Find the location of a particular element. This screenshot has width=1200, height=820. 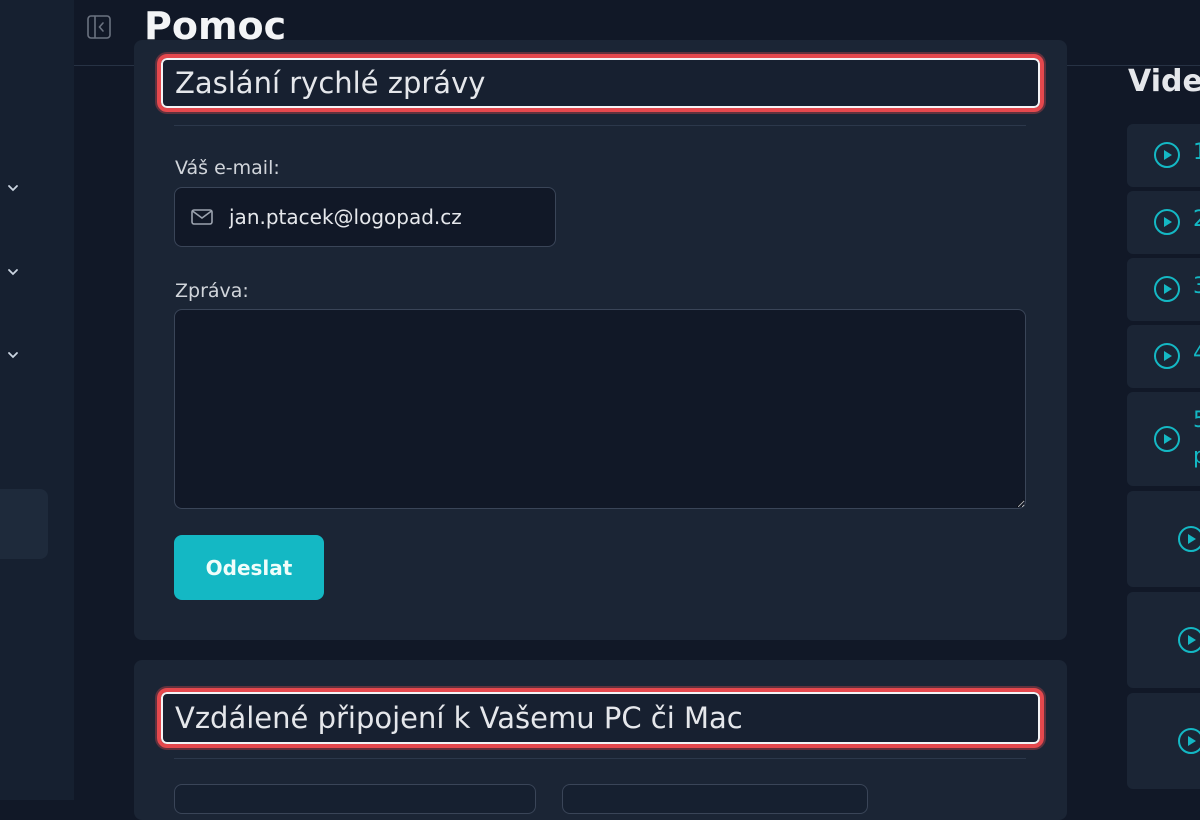

remote-connection-title: Vzdálené připojení k Vašemu PC či Mac is located at coordinates (600, 718).